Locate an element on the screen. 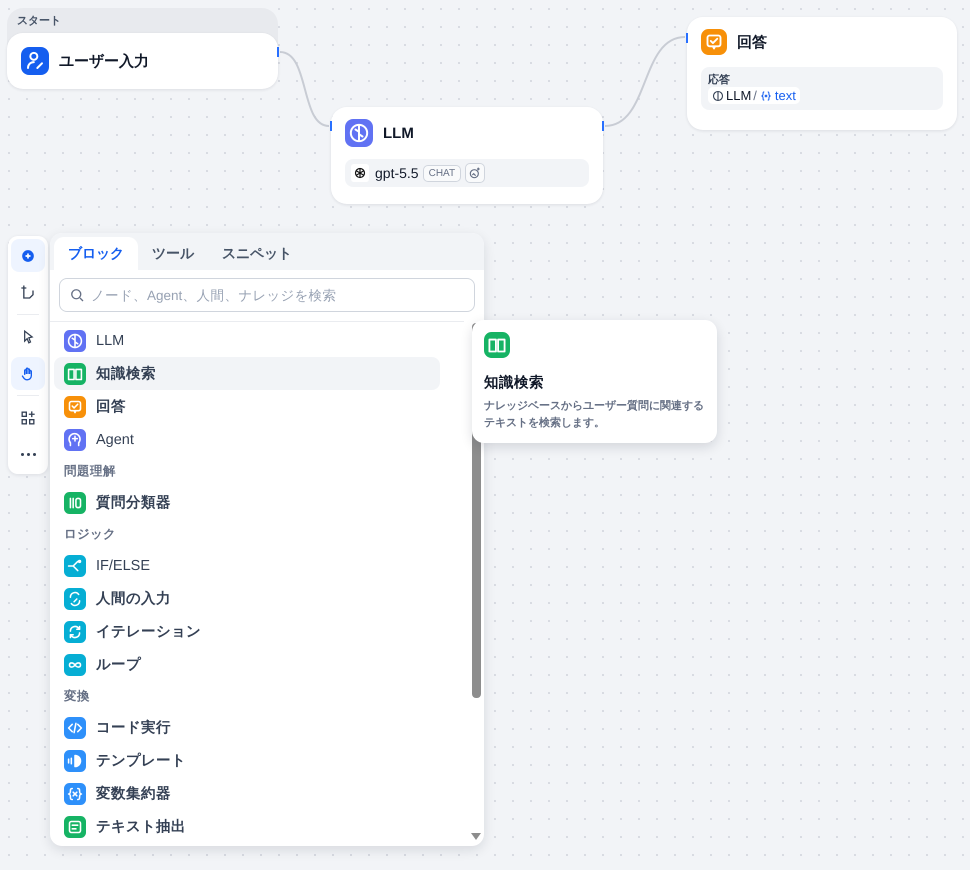 The width and height of the screenshot is (970, 870). block-item: テンプレート is located at coordinates (247, 760).